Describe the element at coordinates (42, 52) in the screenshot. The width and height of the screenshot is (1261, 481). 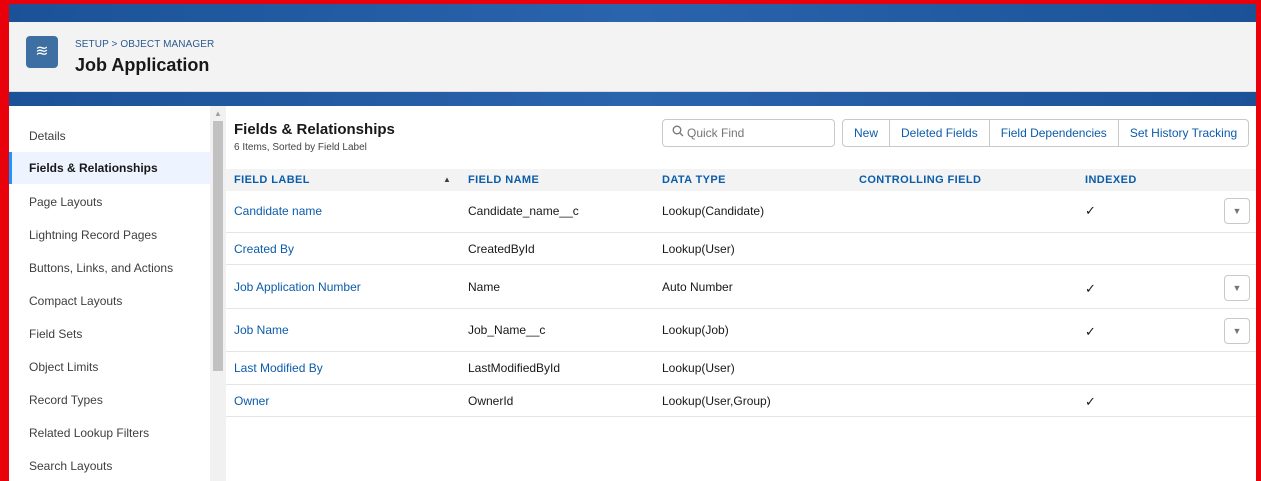
I see `layers-icon: ≋` at that location.